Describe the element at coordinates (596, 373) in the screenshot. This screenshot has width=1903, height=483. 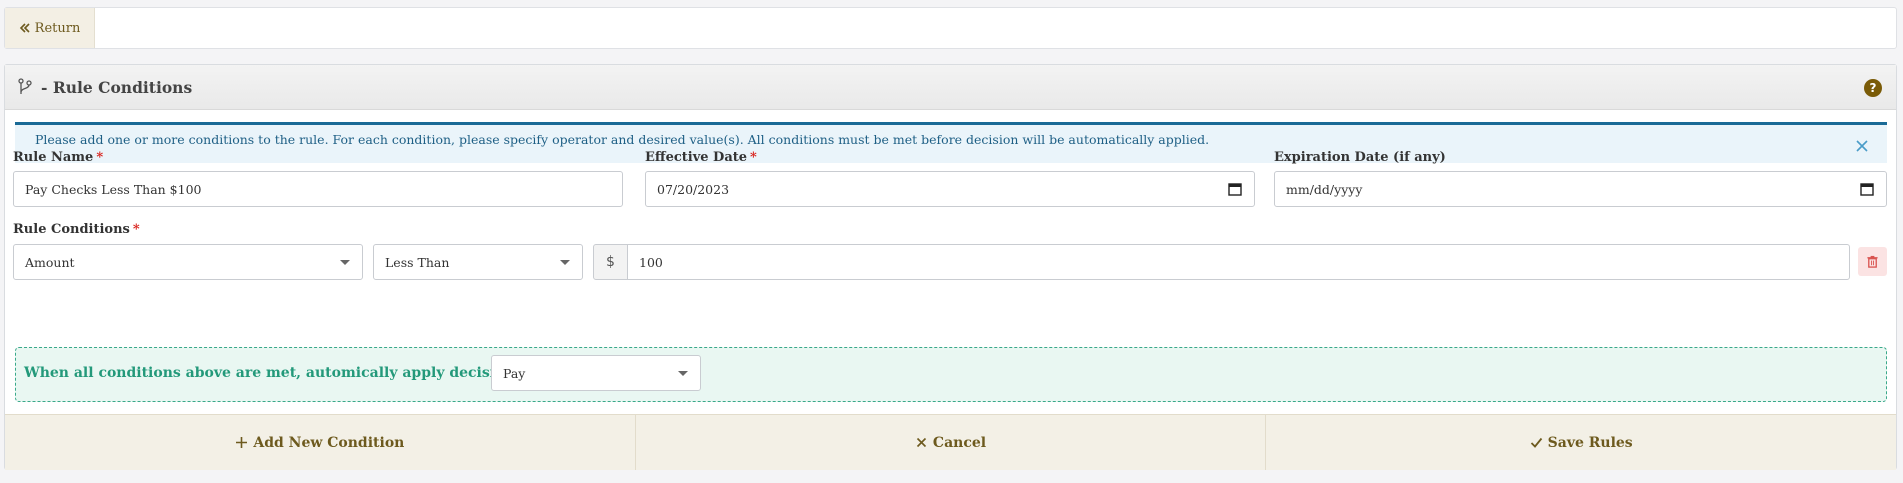
I see `decision-select: Pay` at that location.